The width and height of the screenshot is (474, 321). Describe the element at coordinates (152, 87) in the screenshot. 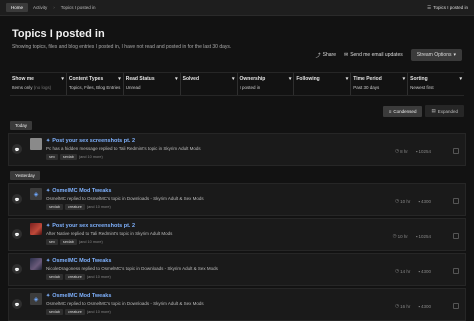

I see `filter-value: Unread` at that location.